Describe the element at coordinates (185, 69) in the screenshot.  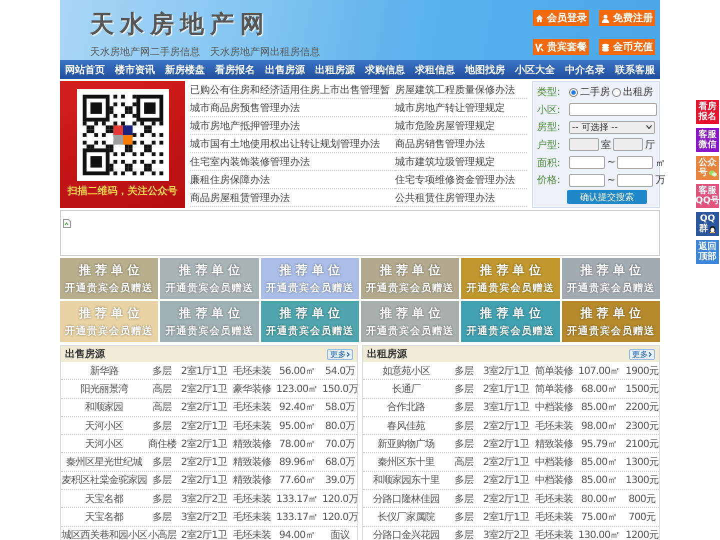
I see `nav-link: 新房楼盘` at that location.